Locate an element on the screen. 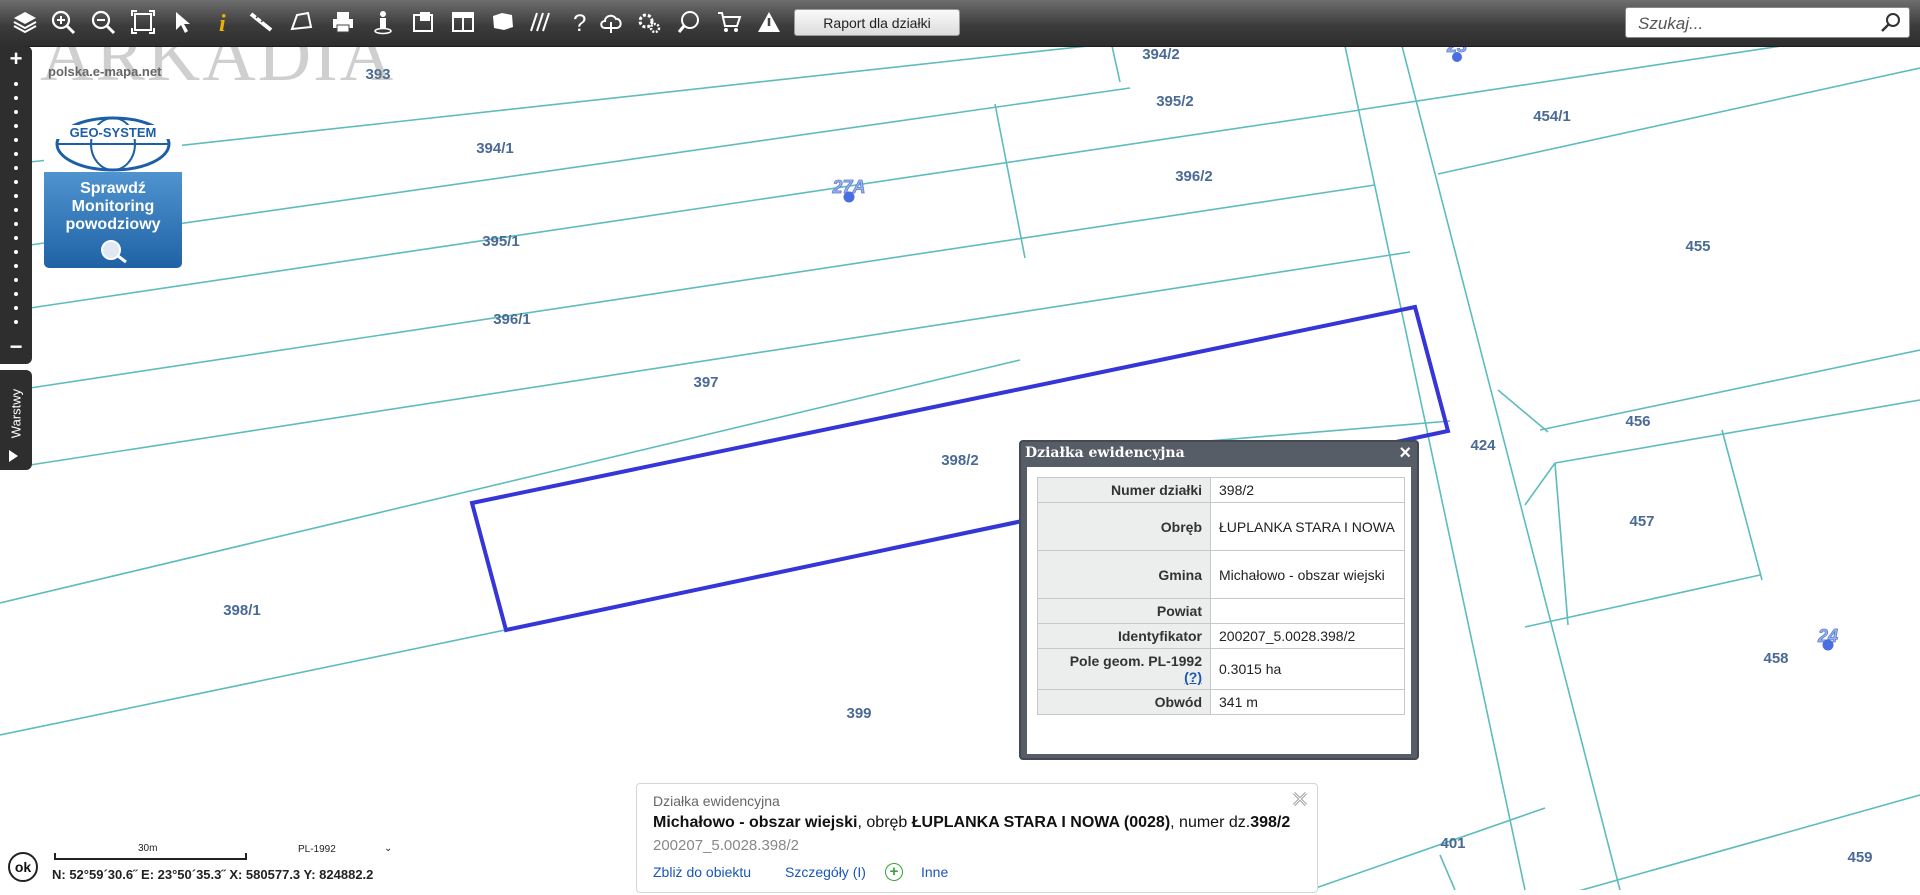 The image size is (1920, 895). parcel-number: 398/2 is located at coordinates (1270, 822).